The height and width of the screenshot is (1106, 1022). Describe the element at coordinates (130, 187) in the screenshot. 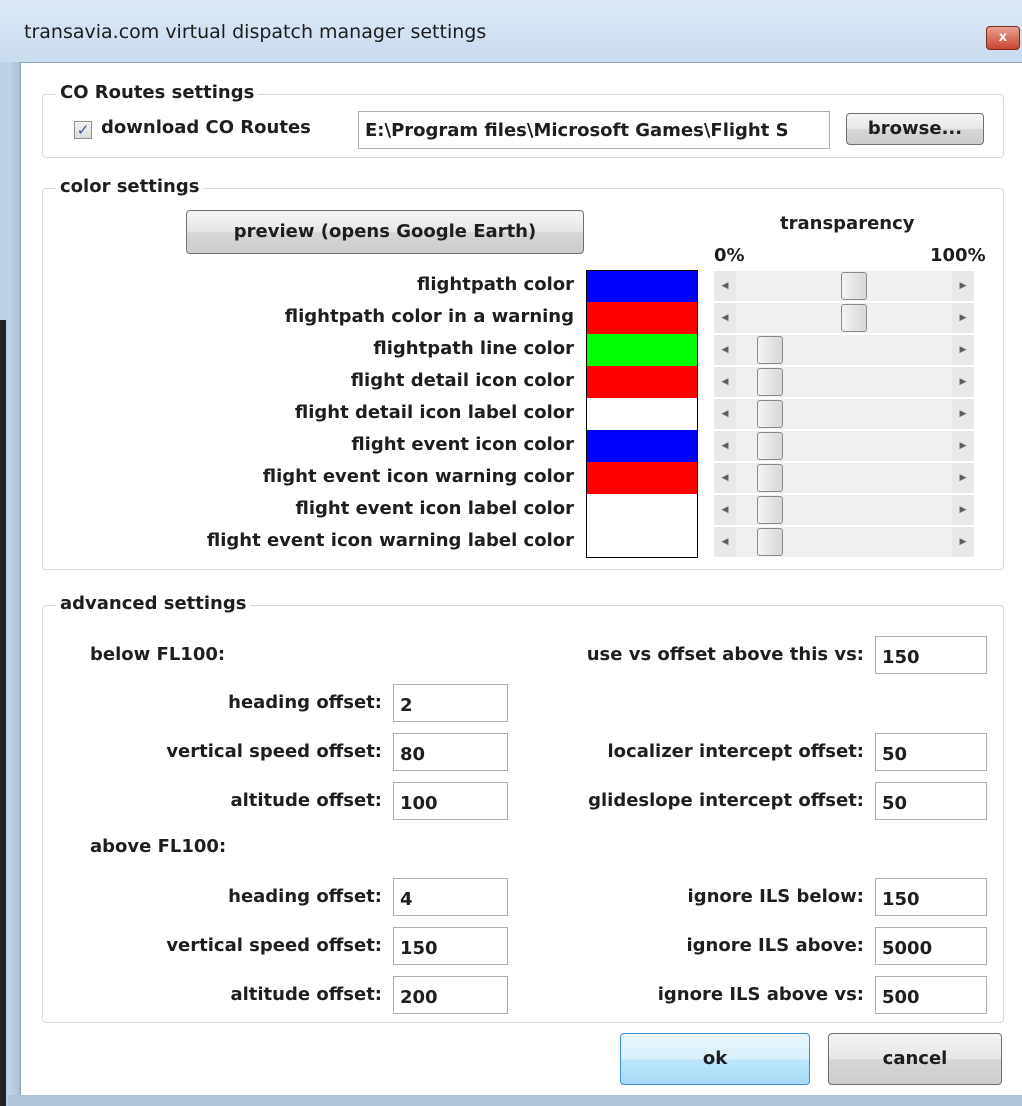

I see `color-settings-legend: color settings` at that location.